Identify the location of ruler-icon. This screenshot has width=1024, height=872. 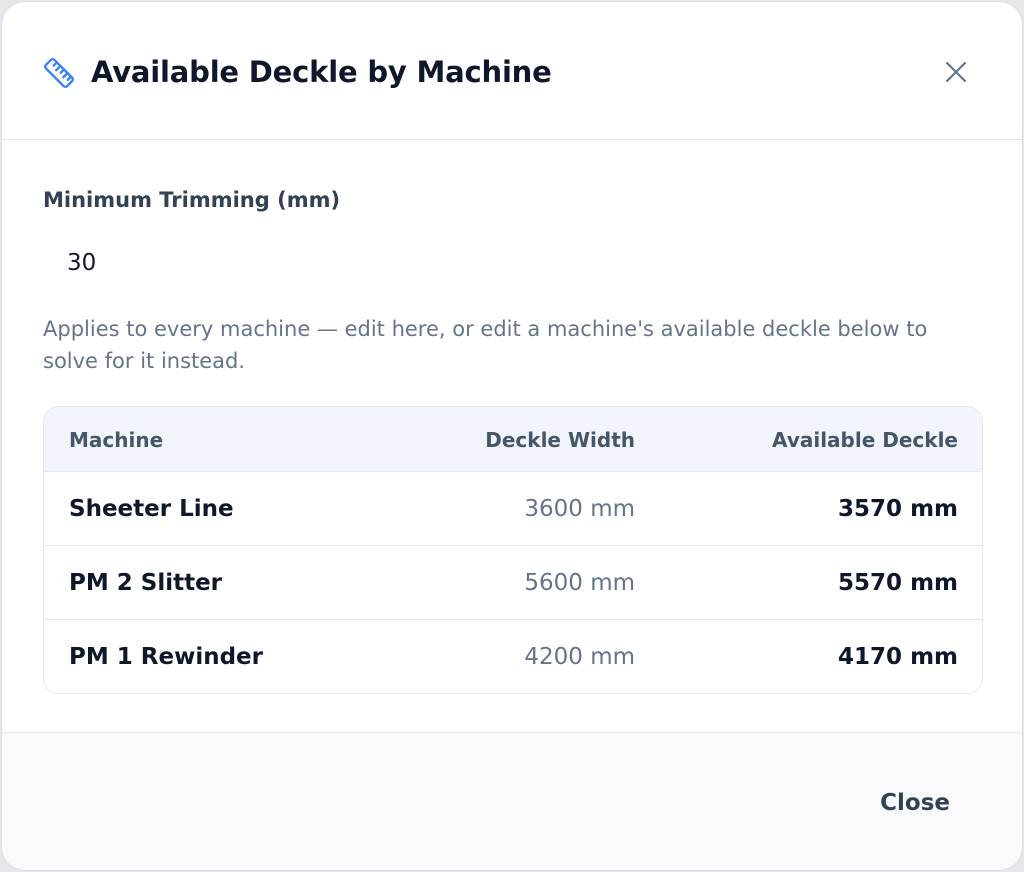
(59, 73).